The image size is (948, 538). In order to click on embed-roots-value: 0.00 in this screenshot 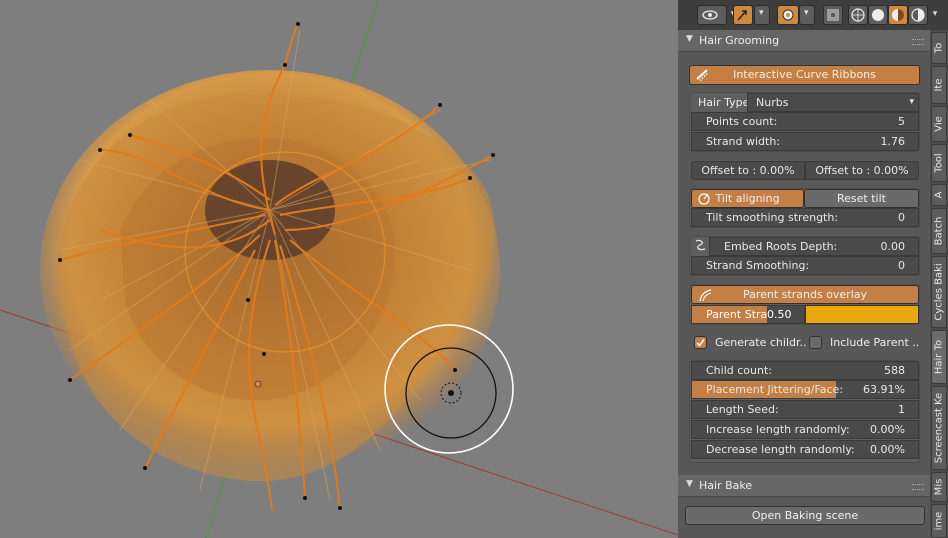, I will do `click(893, 246)`.